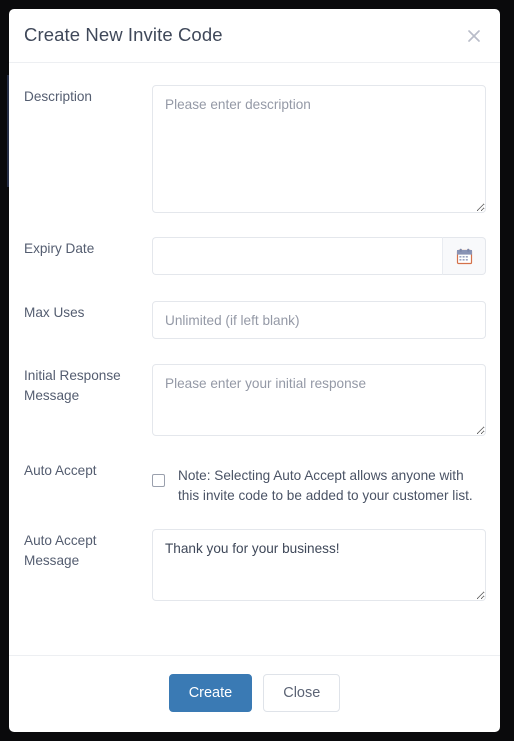 This screenshot has width=514, height=741. I want to click on label-auto-accept-message: Auto Accept Message, so click(60, 550).